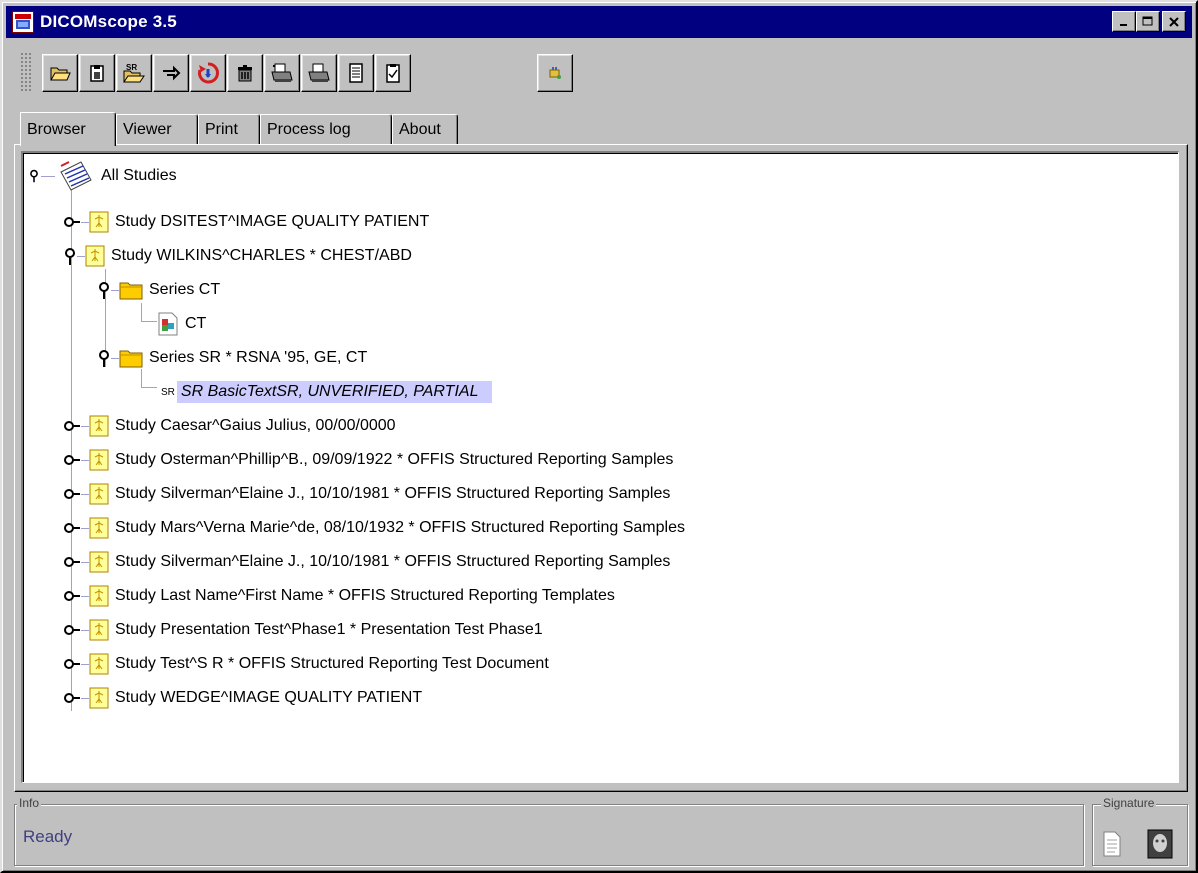  I want to click on tab-process-log: Process log, so click(326, 129).